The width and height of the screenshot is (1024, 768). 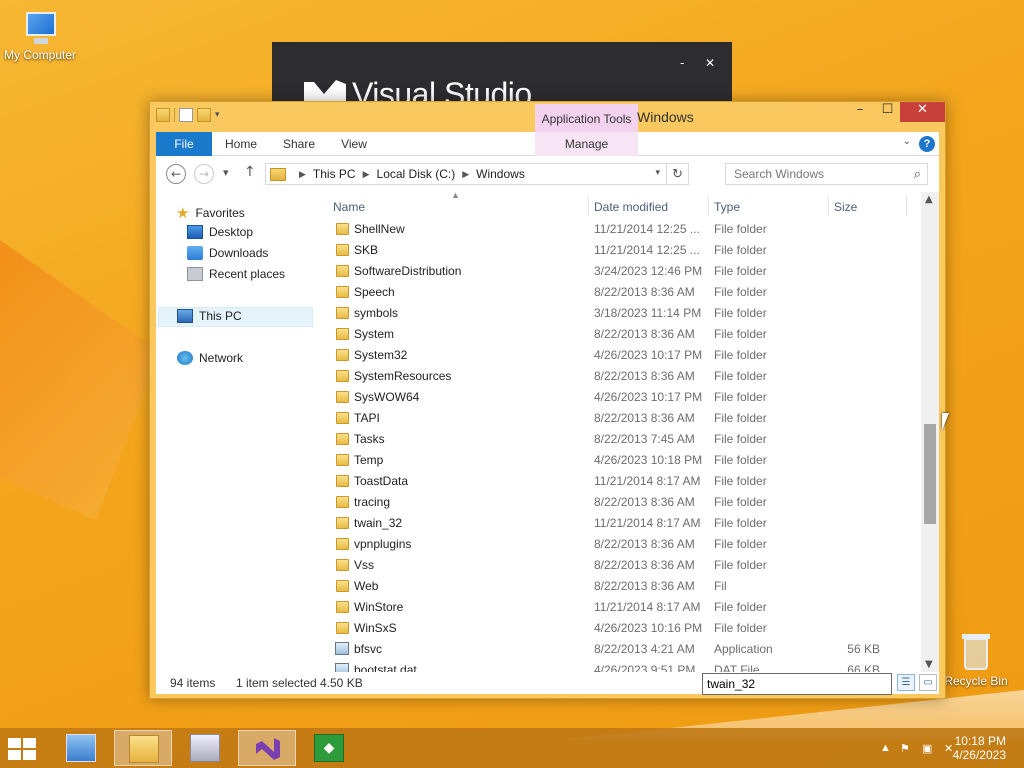 I want to click on file-row: SysWOW64 4/26/2023 10:17 PM File folder, so click(x=624, y=397).